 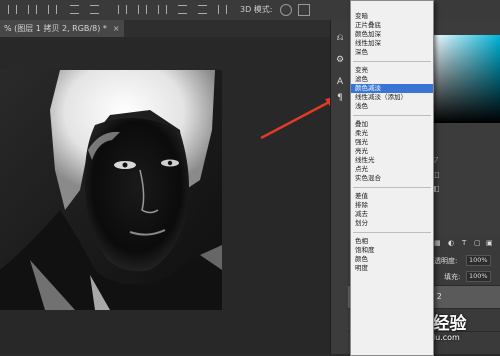 What do you see at coordinates (392, 241) in the screenshot?
I see `blend-mode-option: 色相` at bounding box center [392, 241].